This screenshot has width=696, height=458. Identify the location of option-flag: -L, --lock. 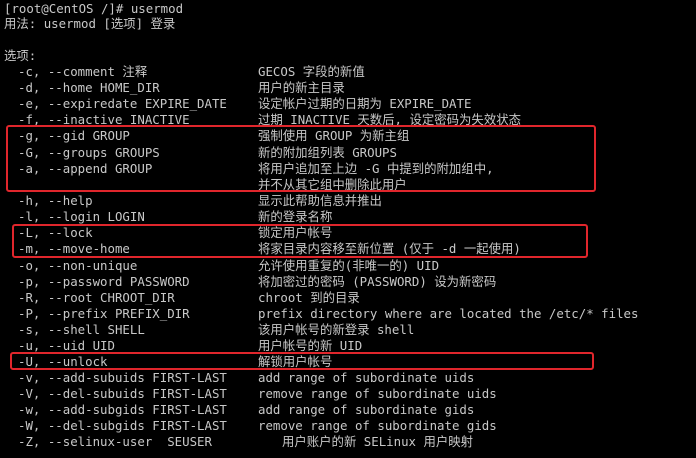
(55, 232).